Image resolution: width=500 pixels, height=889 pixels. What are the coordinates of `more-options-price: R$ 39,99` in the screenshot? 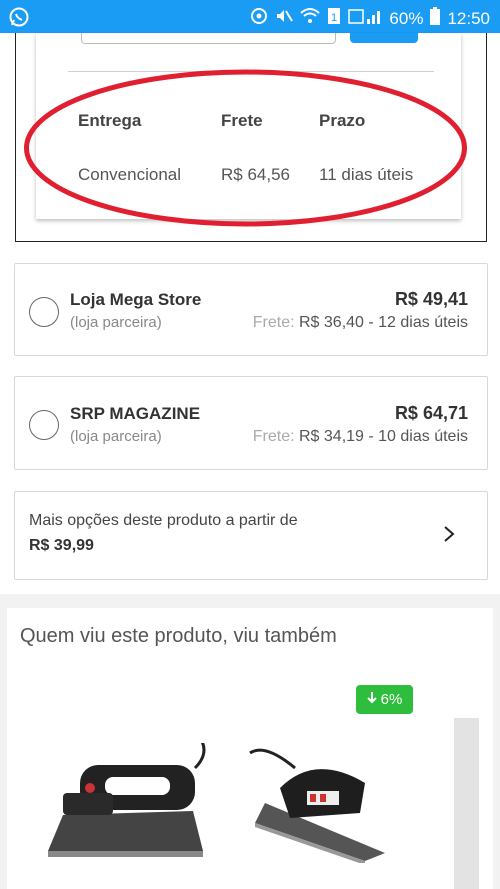 It's located at (61, 545).